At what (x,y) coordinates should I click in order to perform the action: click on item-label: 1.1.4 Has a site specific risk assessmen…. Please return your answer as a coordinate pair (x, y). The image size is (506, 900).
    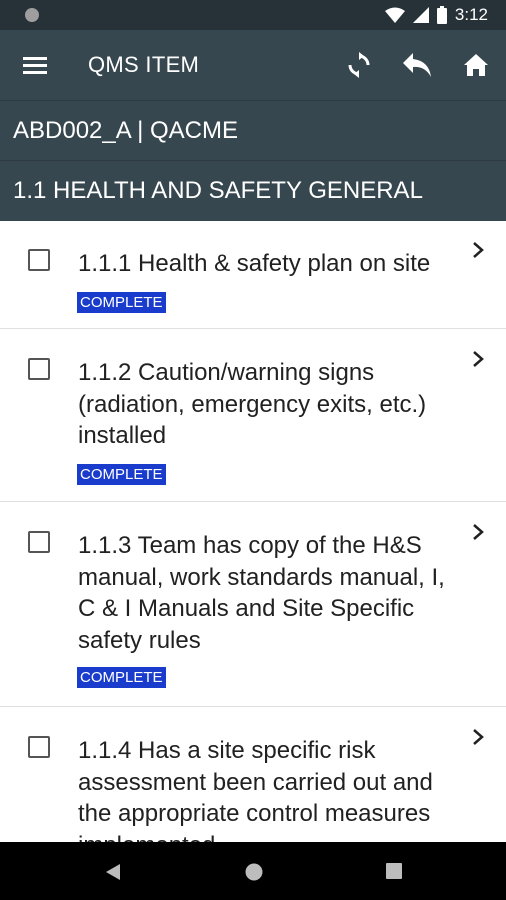
    Looking at the image, I should click on (255, 789).